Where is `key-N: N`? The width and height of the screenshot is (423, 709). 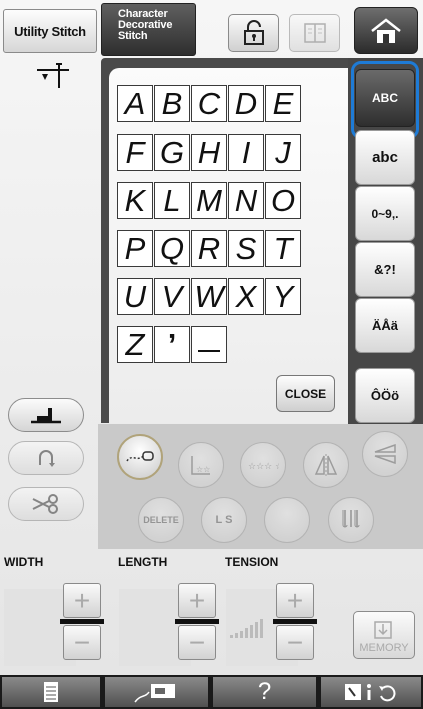 key-N: N is located at coordinates (246, 200).